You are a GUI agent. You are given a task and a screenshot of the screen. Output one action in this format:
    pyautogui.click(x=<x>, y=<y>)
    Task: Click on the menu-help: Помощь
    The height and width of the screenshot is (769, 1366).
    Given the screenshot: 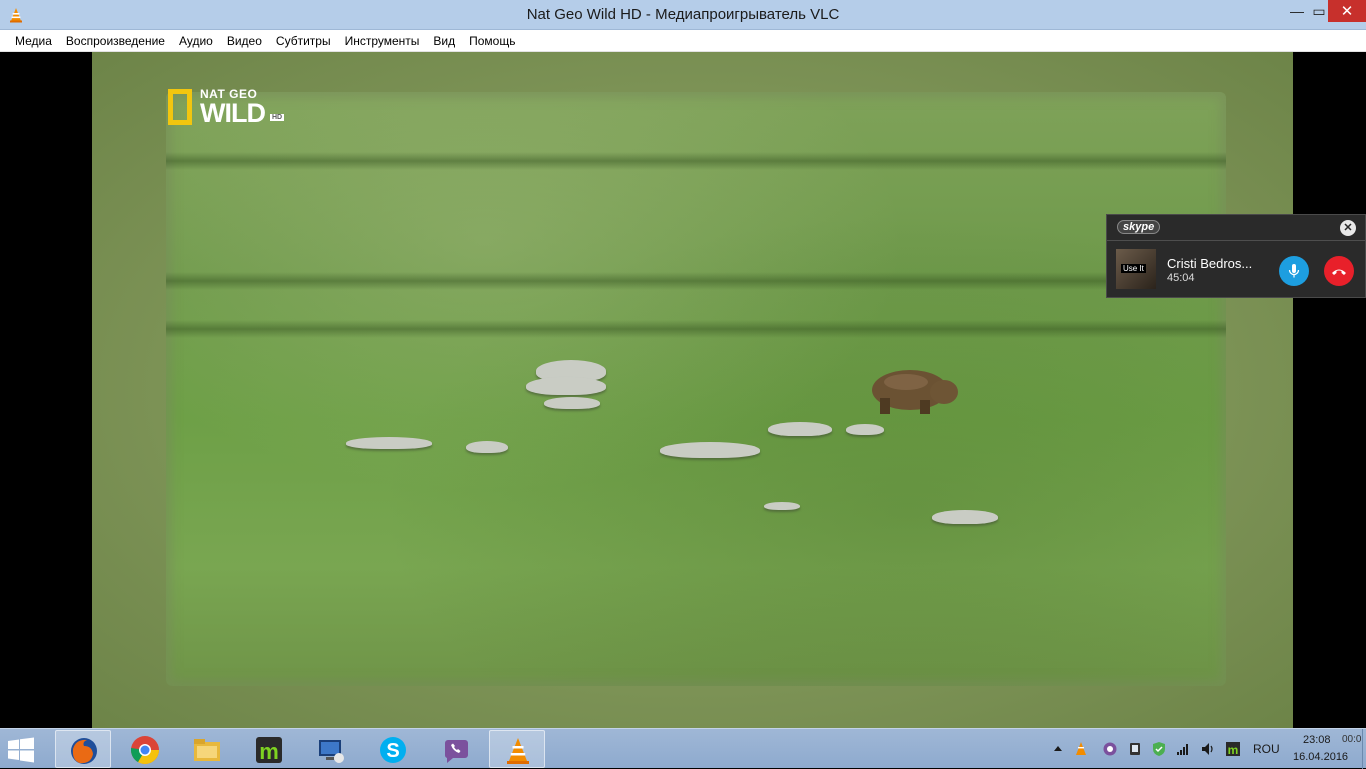 What is the action you would take?
    pyautogui.click(x=492, y=41)
    